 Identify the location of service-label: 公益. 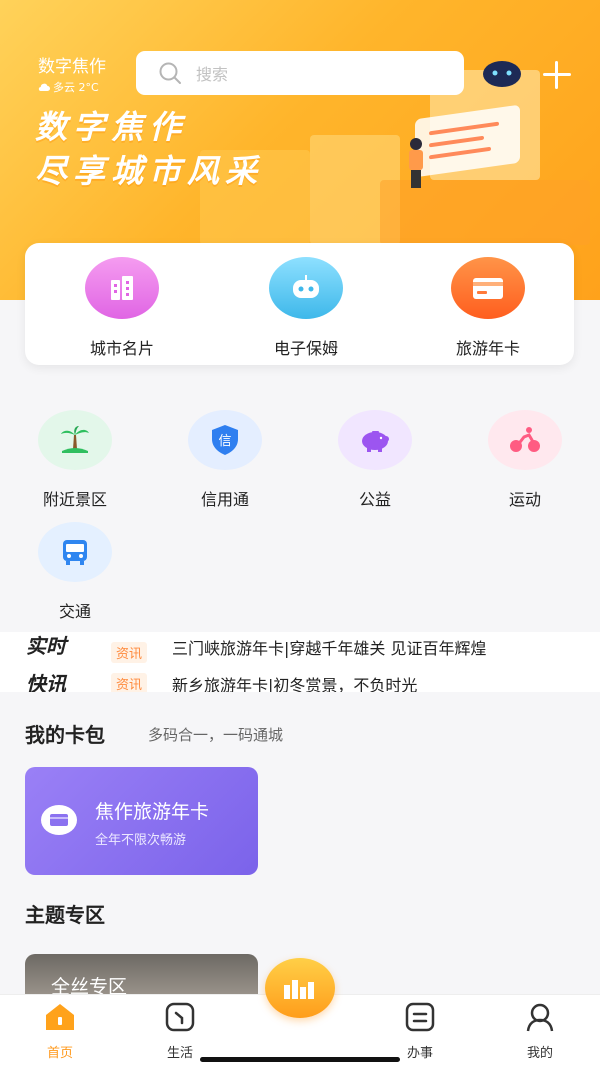
(374, 499).